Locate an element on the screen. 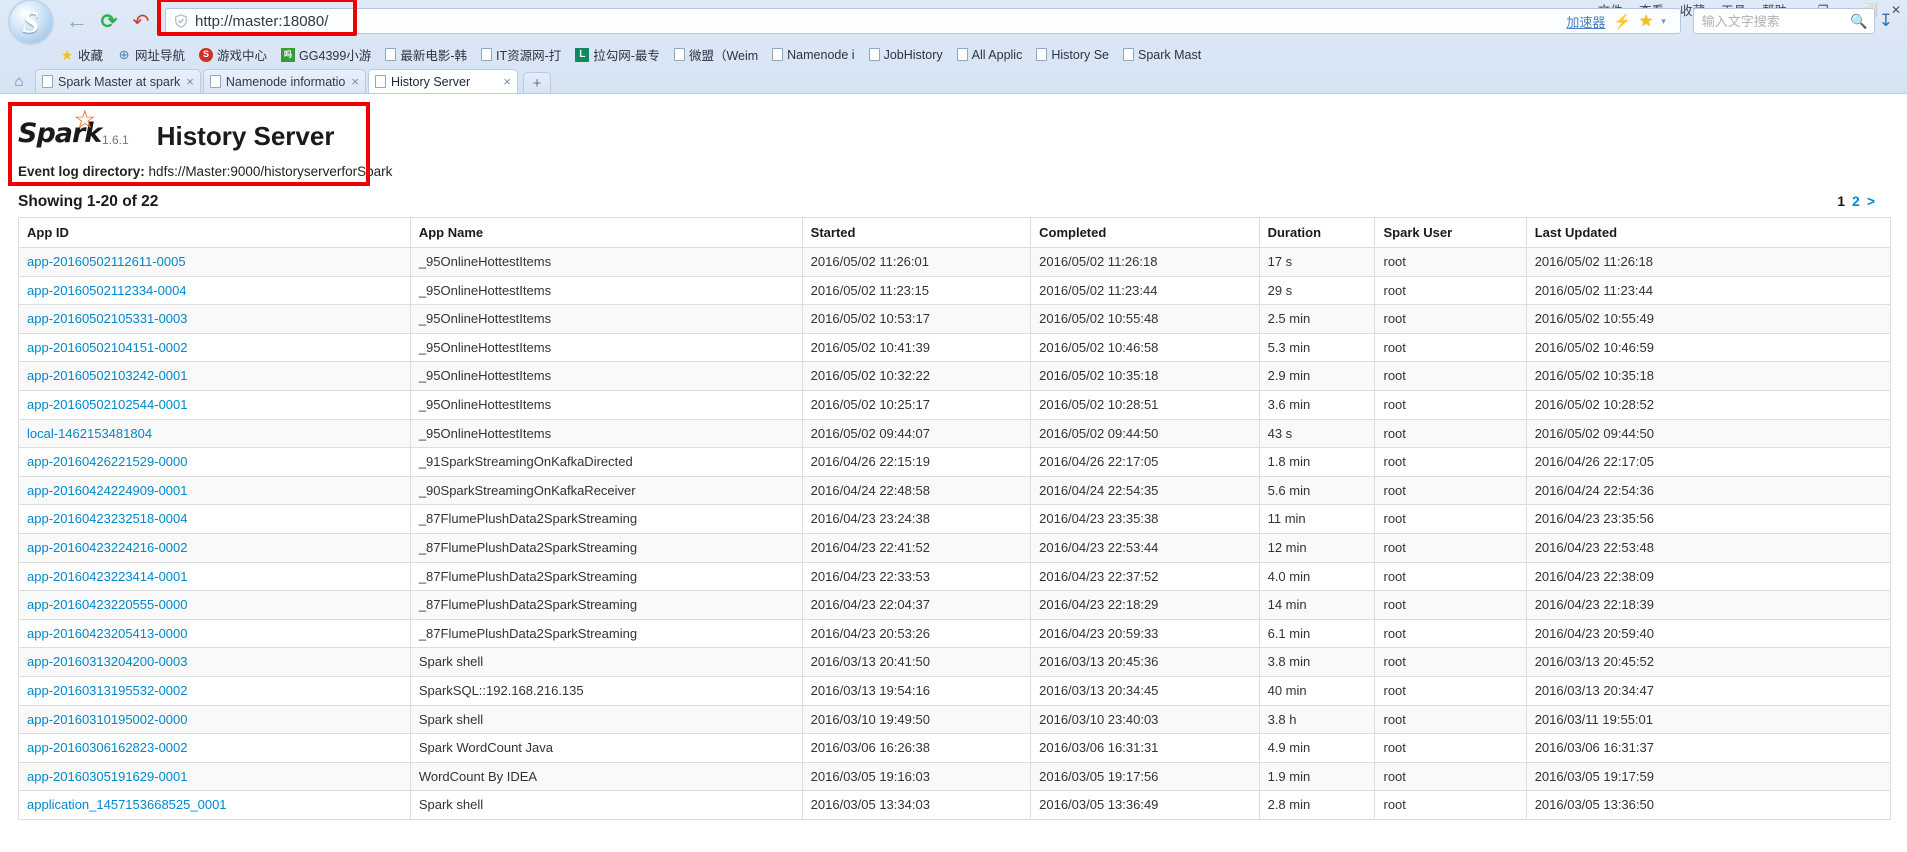  app-id-link: app-20160502112334-0004 is located at coordinates (107, 290).